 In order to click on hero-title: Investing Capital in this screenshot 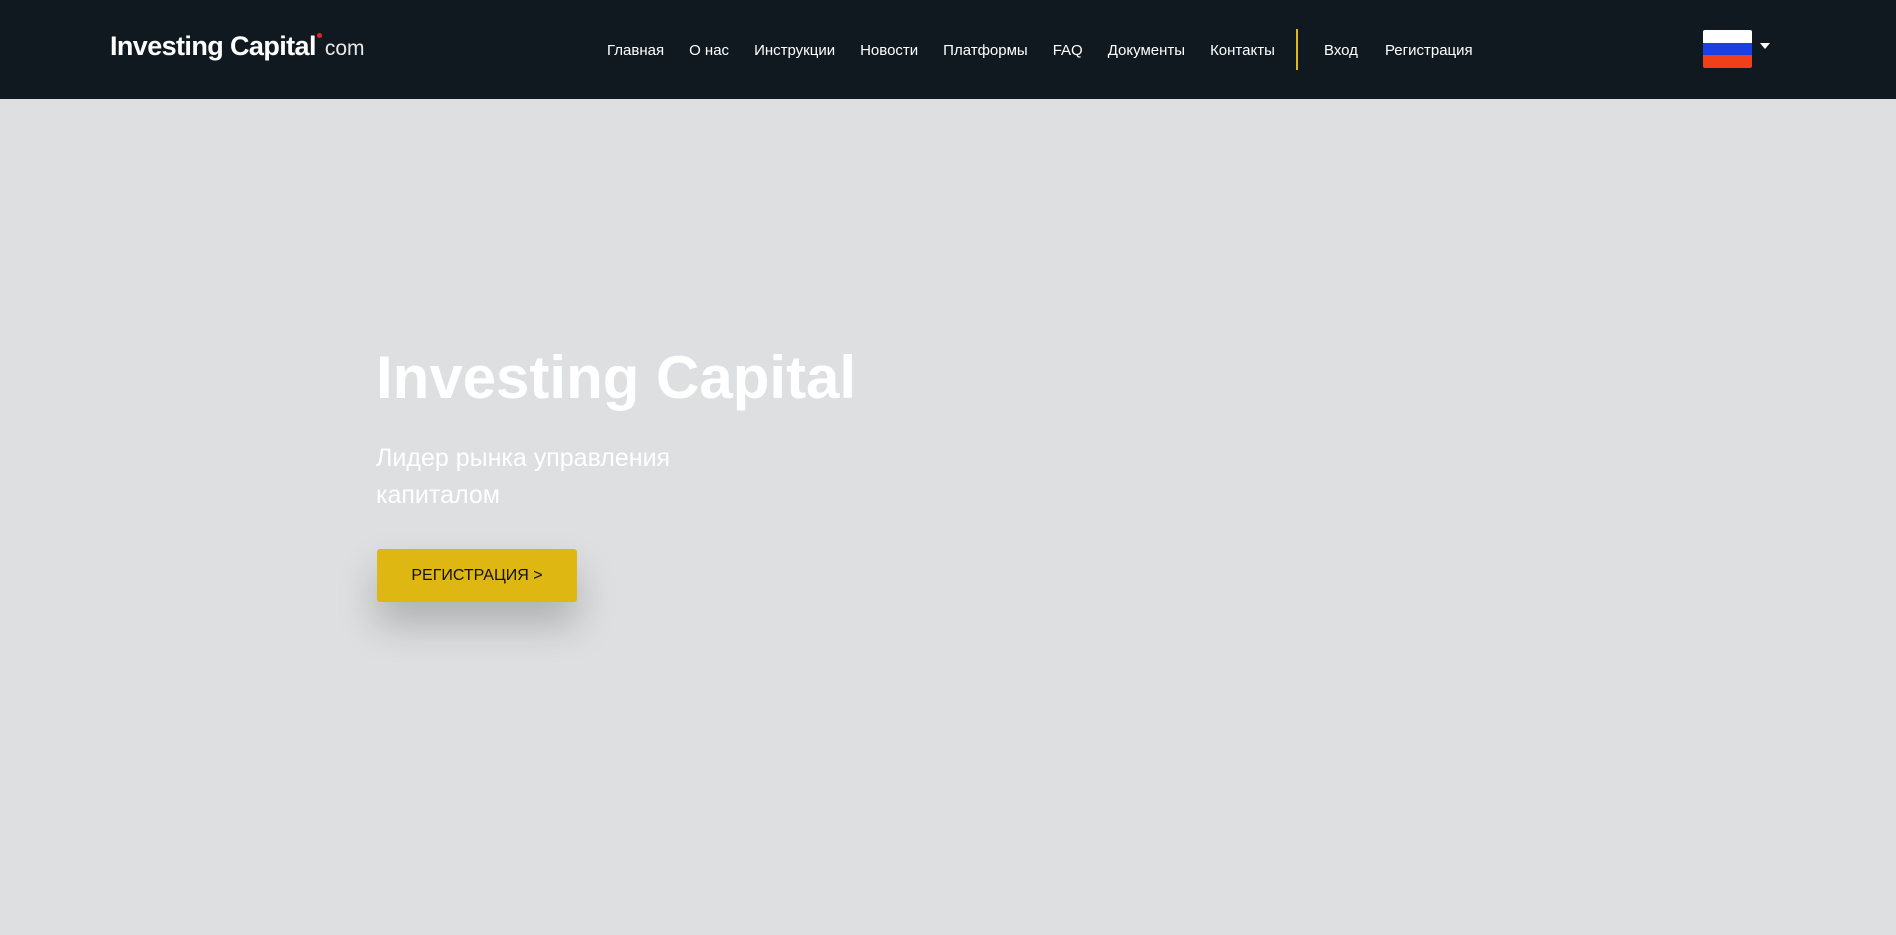, I will do `click(616, 377)`.